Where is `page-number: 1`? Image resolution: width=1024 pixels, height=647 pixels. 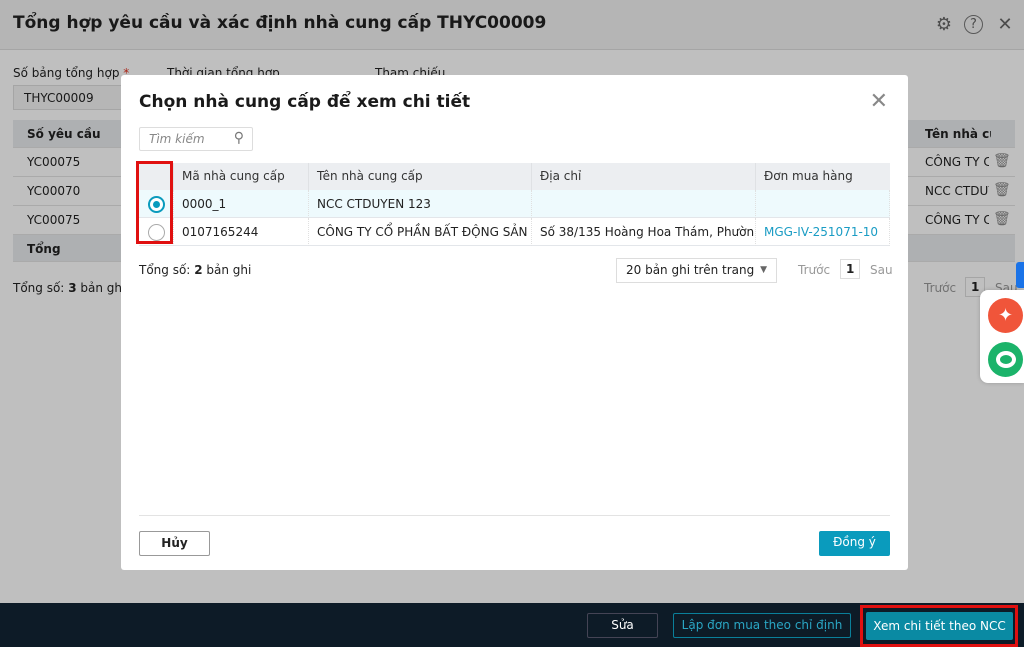 page-number: 1 is located at coordinates (850, 269).